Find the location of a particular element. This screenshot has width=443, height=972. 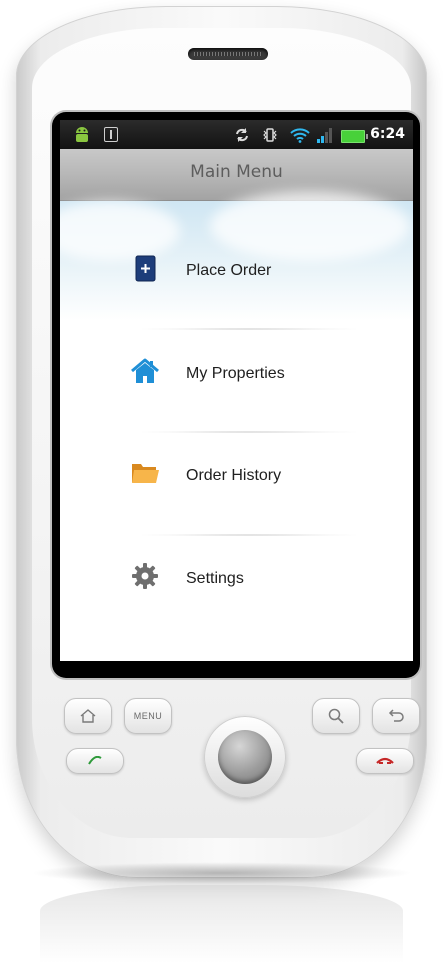

search-icon is located at coordinates (336, 716).